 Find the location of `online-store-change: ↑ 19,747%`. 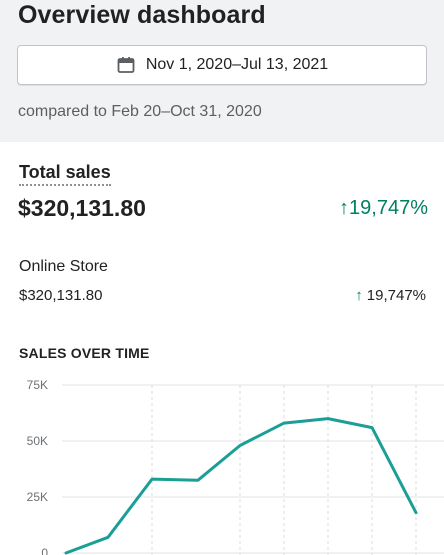

online-store-change: ↑ 19,747% is located at coordinates (390, 295).